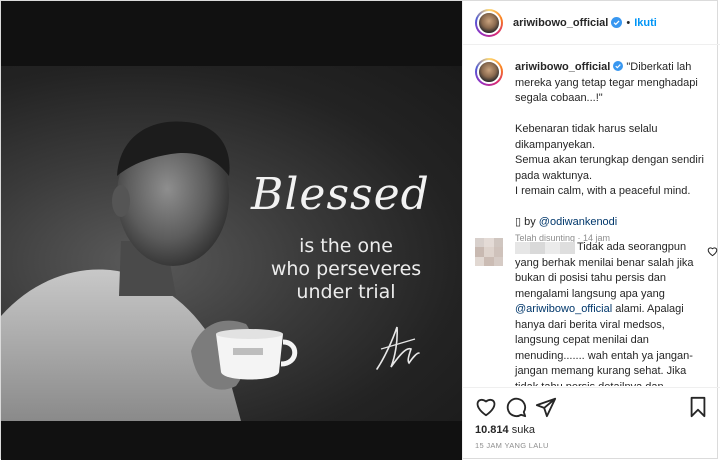  I want to click on post-header: ariwibowo_official • Ikuti, so click(591, 23).